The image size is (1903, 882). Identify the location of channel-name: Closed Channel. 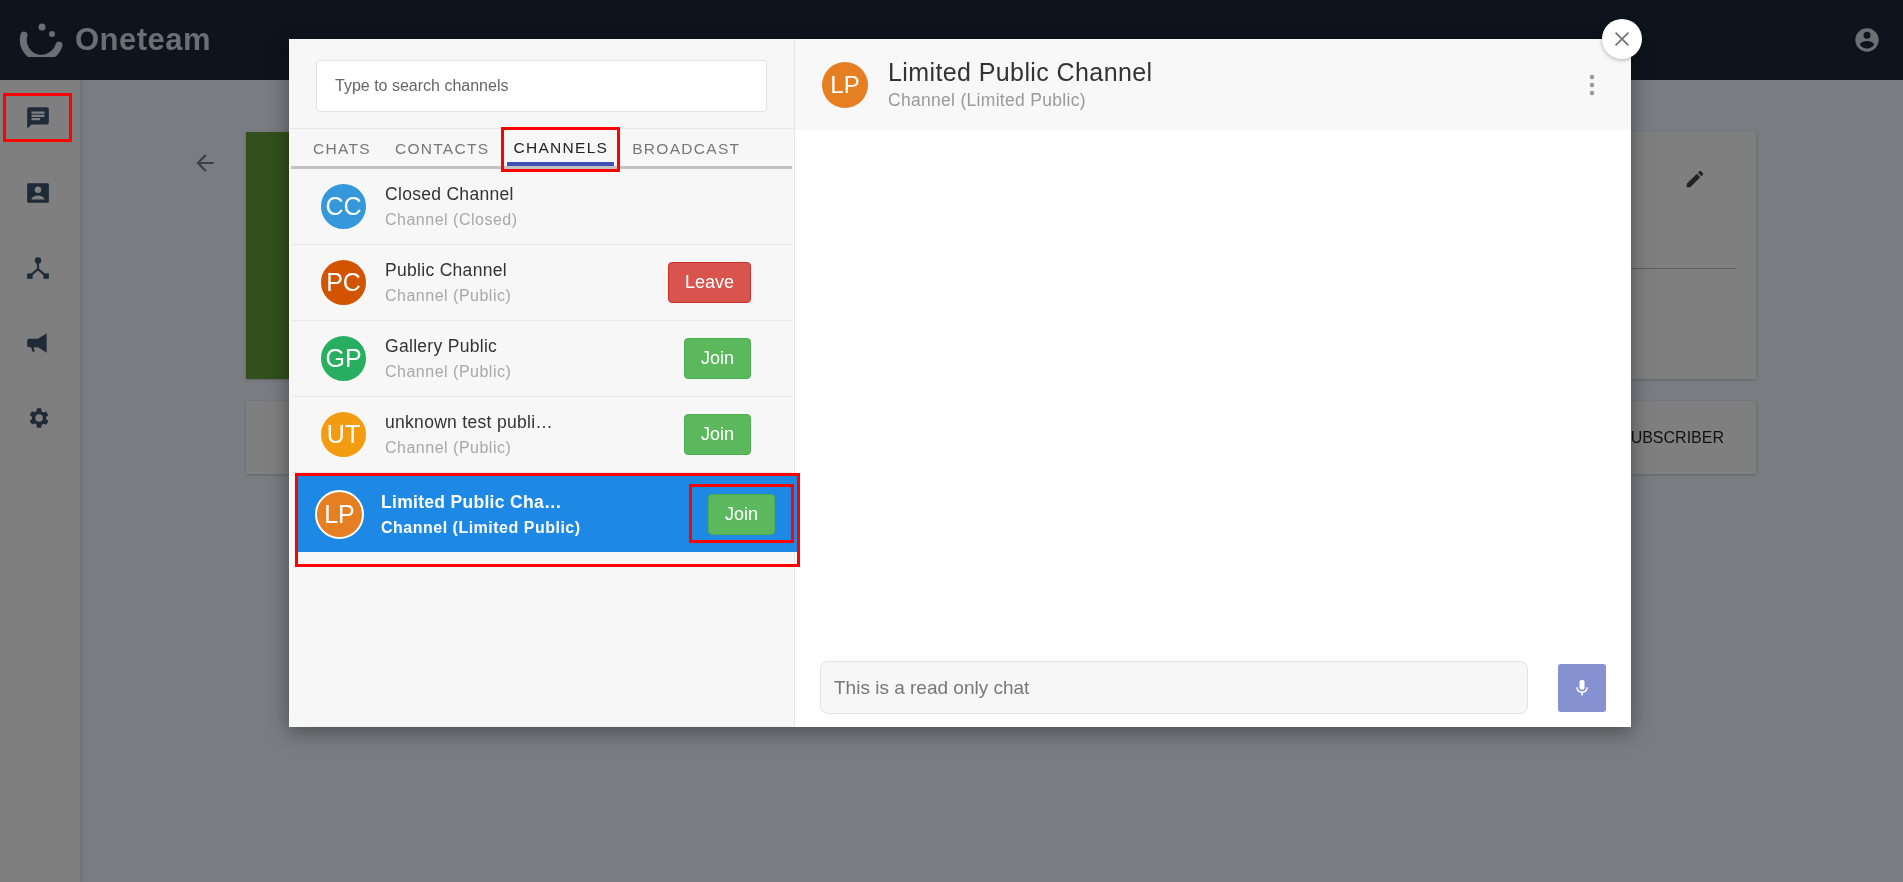
(450, 194).